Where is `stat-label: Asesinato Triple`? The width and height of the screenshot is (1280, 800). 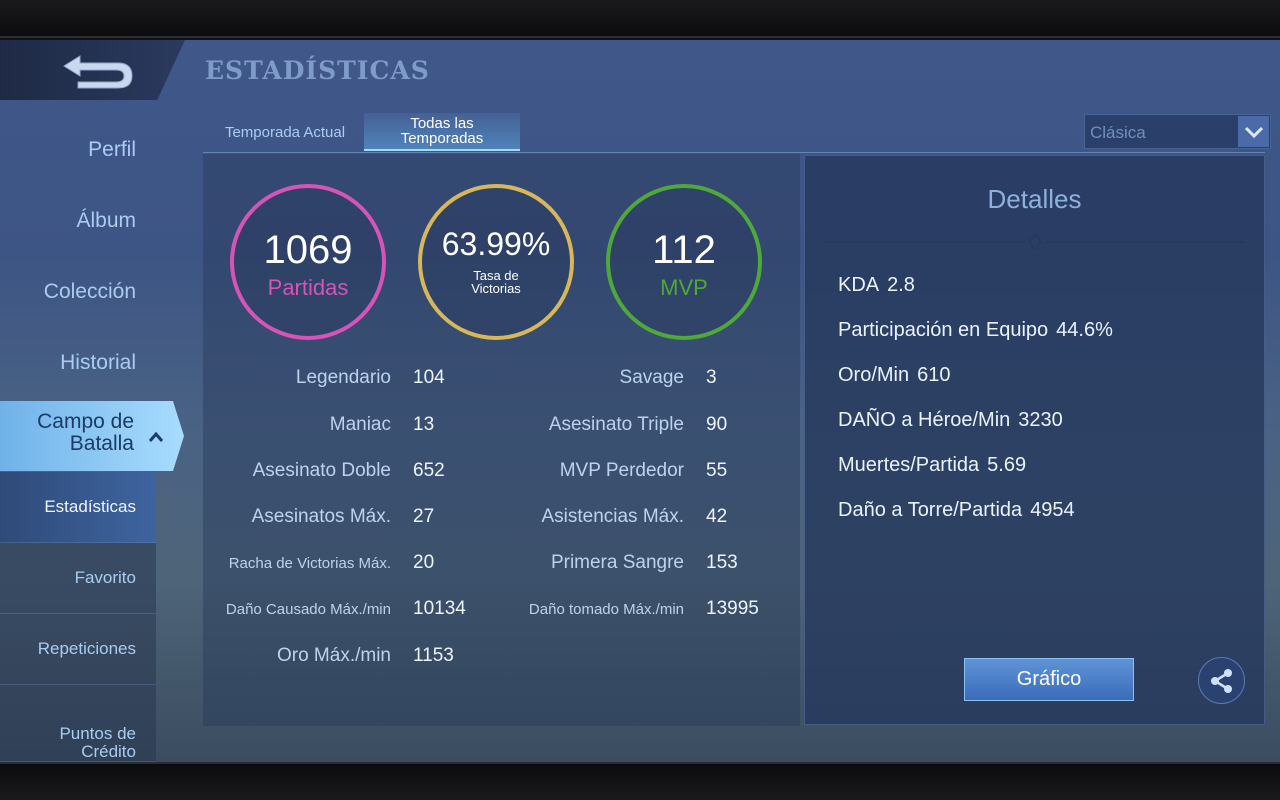
stat-label: Asesinato Triple is located at coordinates (616, 424).